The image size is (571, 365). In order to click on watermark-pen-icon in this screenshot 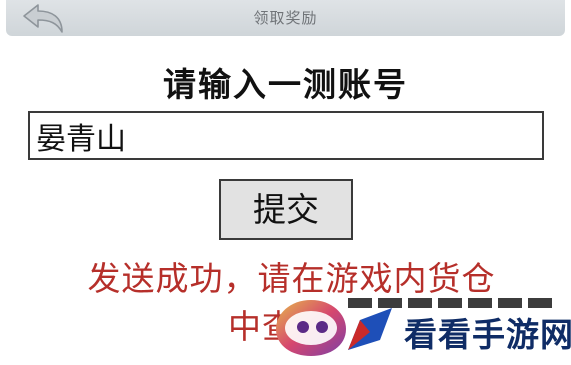, I will do `click(370, 329)`.